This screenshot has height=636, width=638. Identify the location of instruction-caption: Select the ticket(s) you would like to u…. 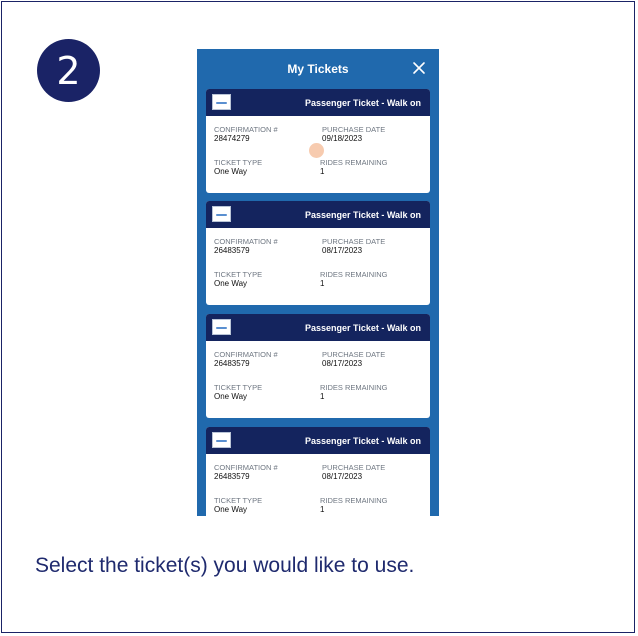
(225, 565).